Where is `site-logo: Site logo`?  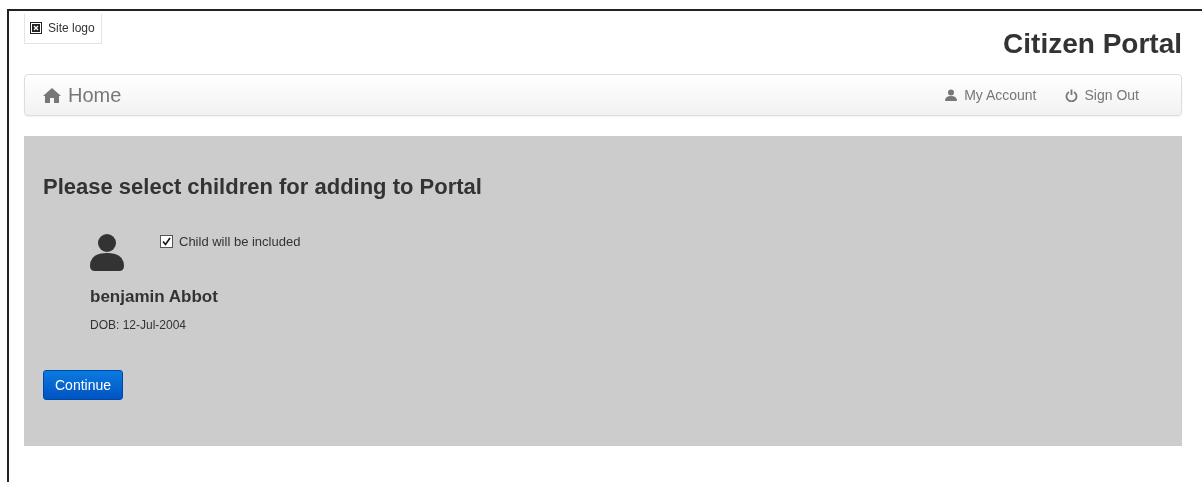
site-logo: Site logo is located at coordinates (63, 29).